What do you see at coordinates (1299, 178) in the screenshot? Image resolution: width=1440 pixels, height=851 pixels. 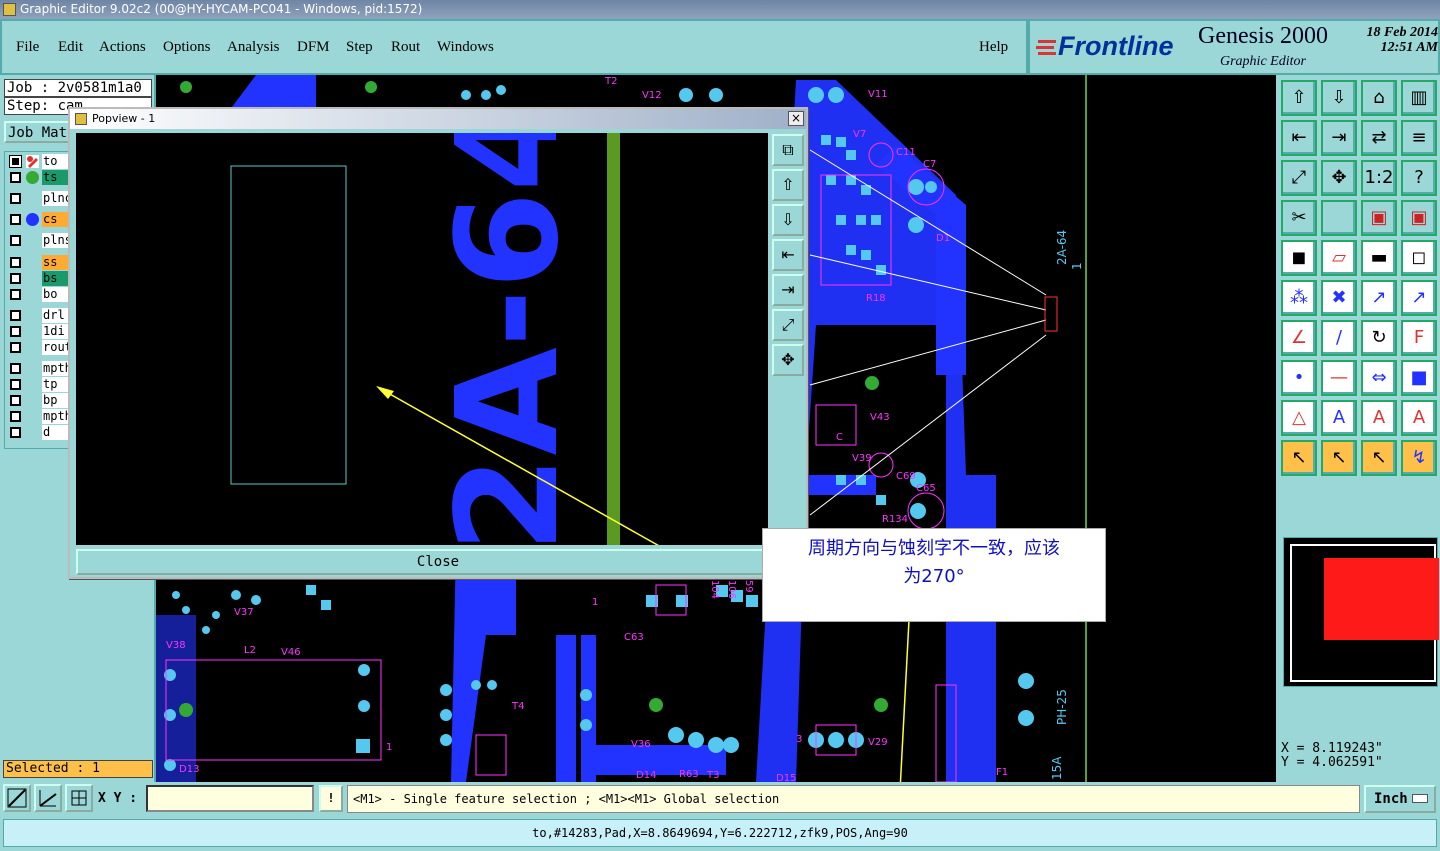 I see `fit-icon: ⤢` at bounding box center [1299, 178].